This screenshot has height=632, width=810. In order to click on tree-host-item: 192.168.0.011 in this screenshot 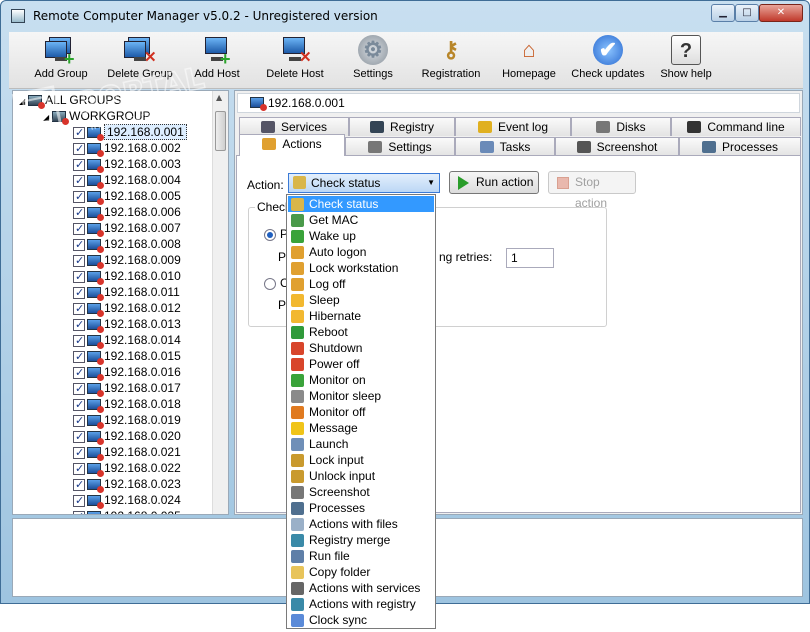, I will do `click(126, 293)`.